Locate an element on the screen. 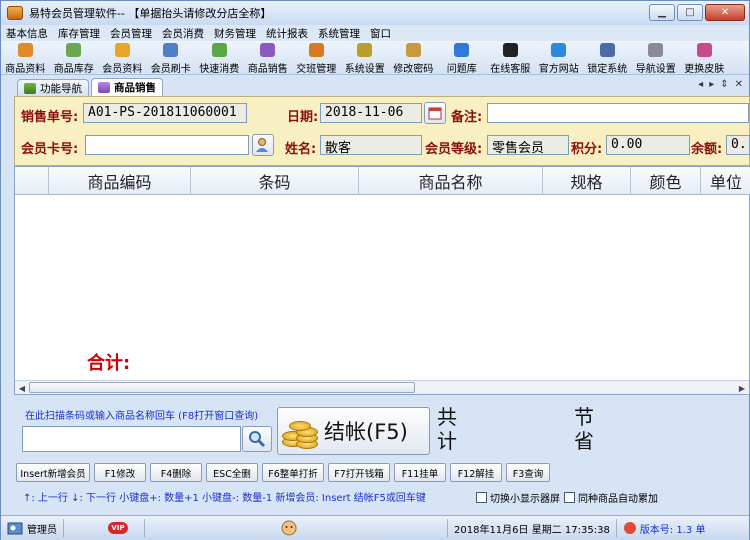 The image size is (750, 540). tab-pin-icon: ⇕ is located at coordinates (724, 84).